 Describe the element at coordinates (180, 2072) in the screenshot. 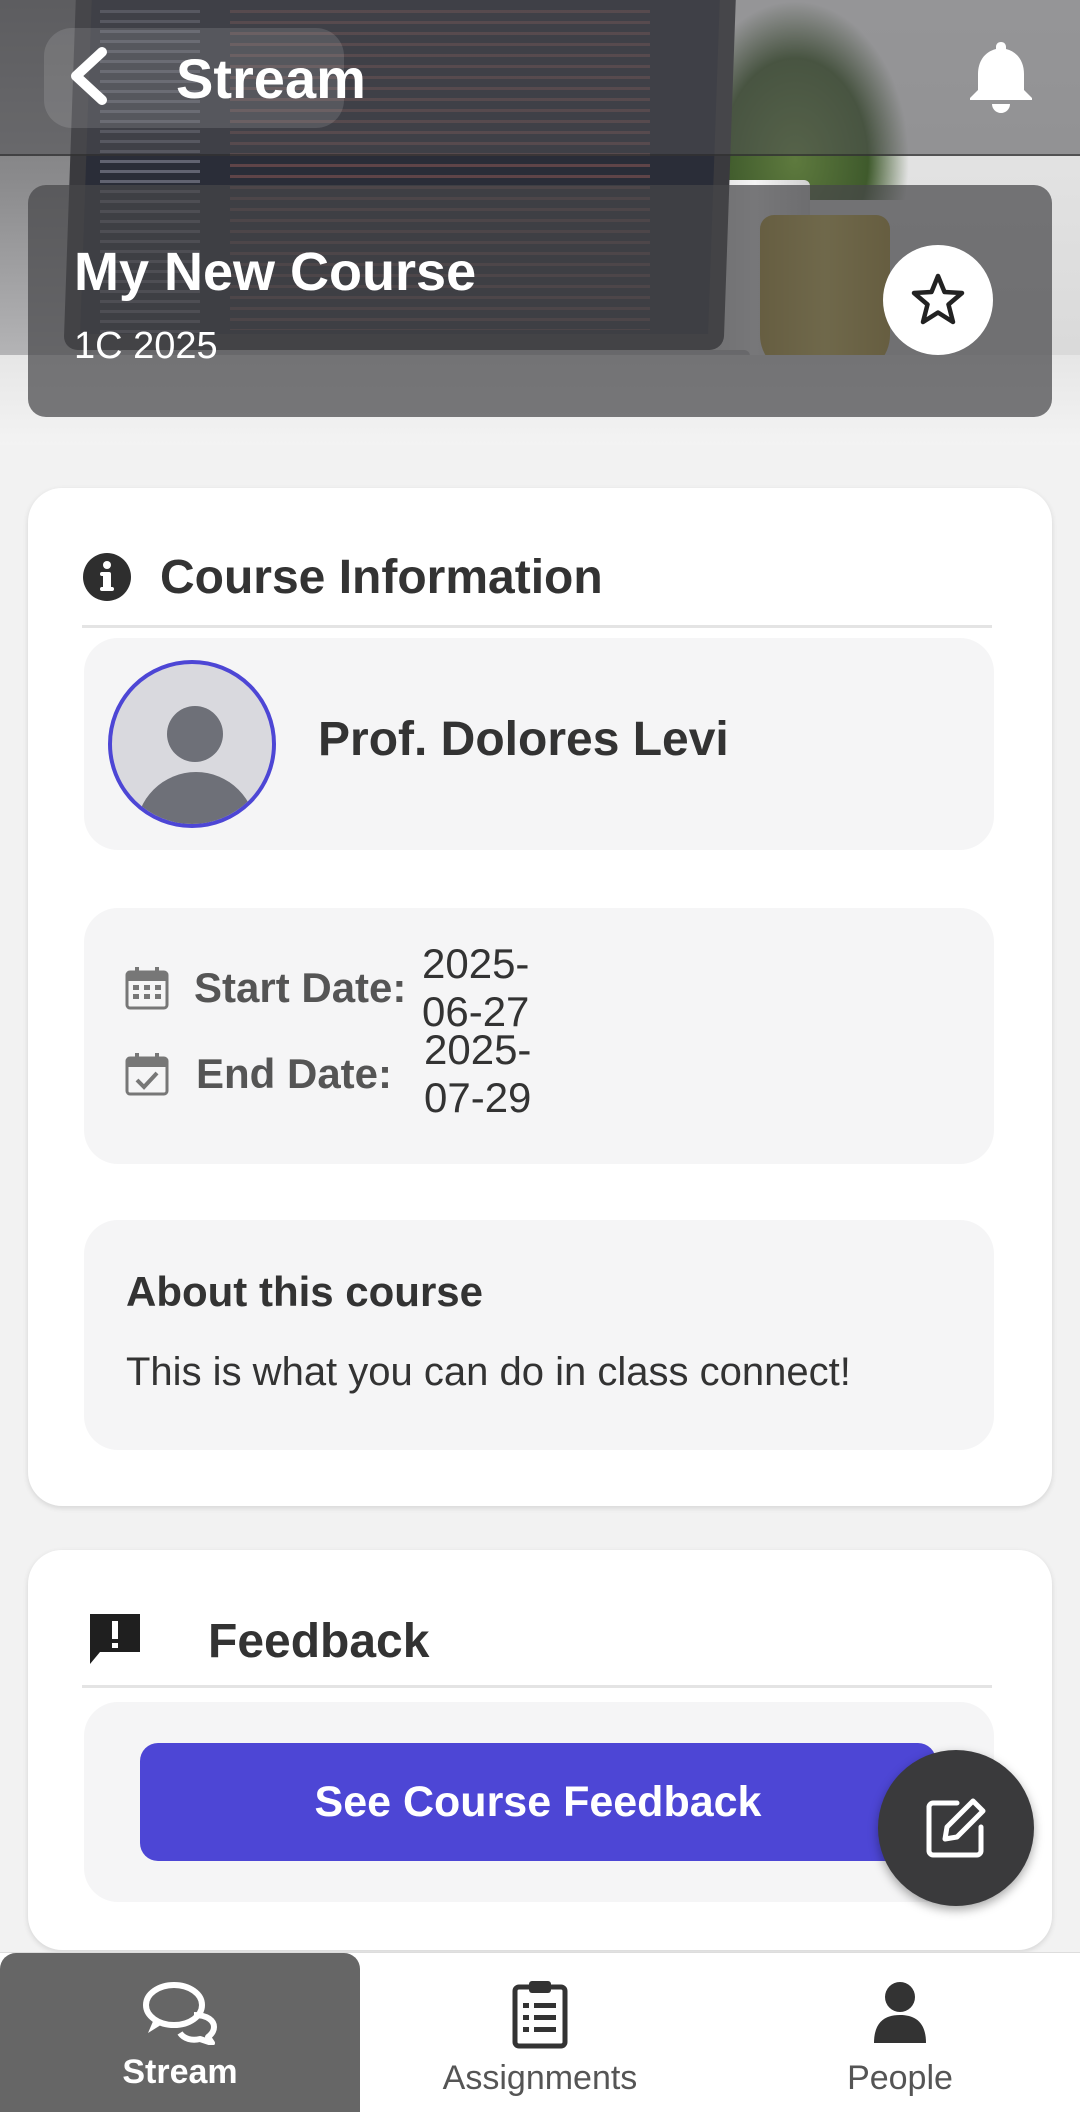

I see `nav-label: Stream` at that location.